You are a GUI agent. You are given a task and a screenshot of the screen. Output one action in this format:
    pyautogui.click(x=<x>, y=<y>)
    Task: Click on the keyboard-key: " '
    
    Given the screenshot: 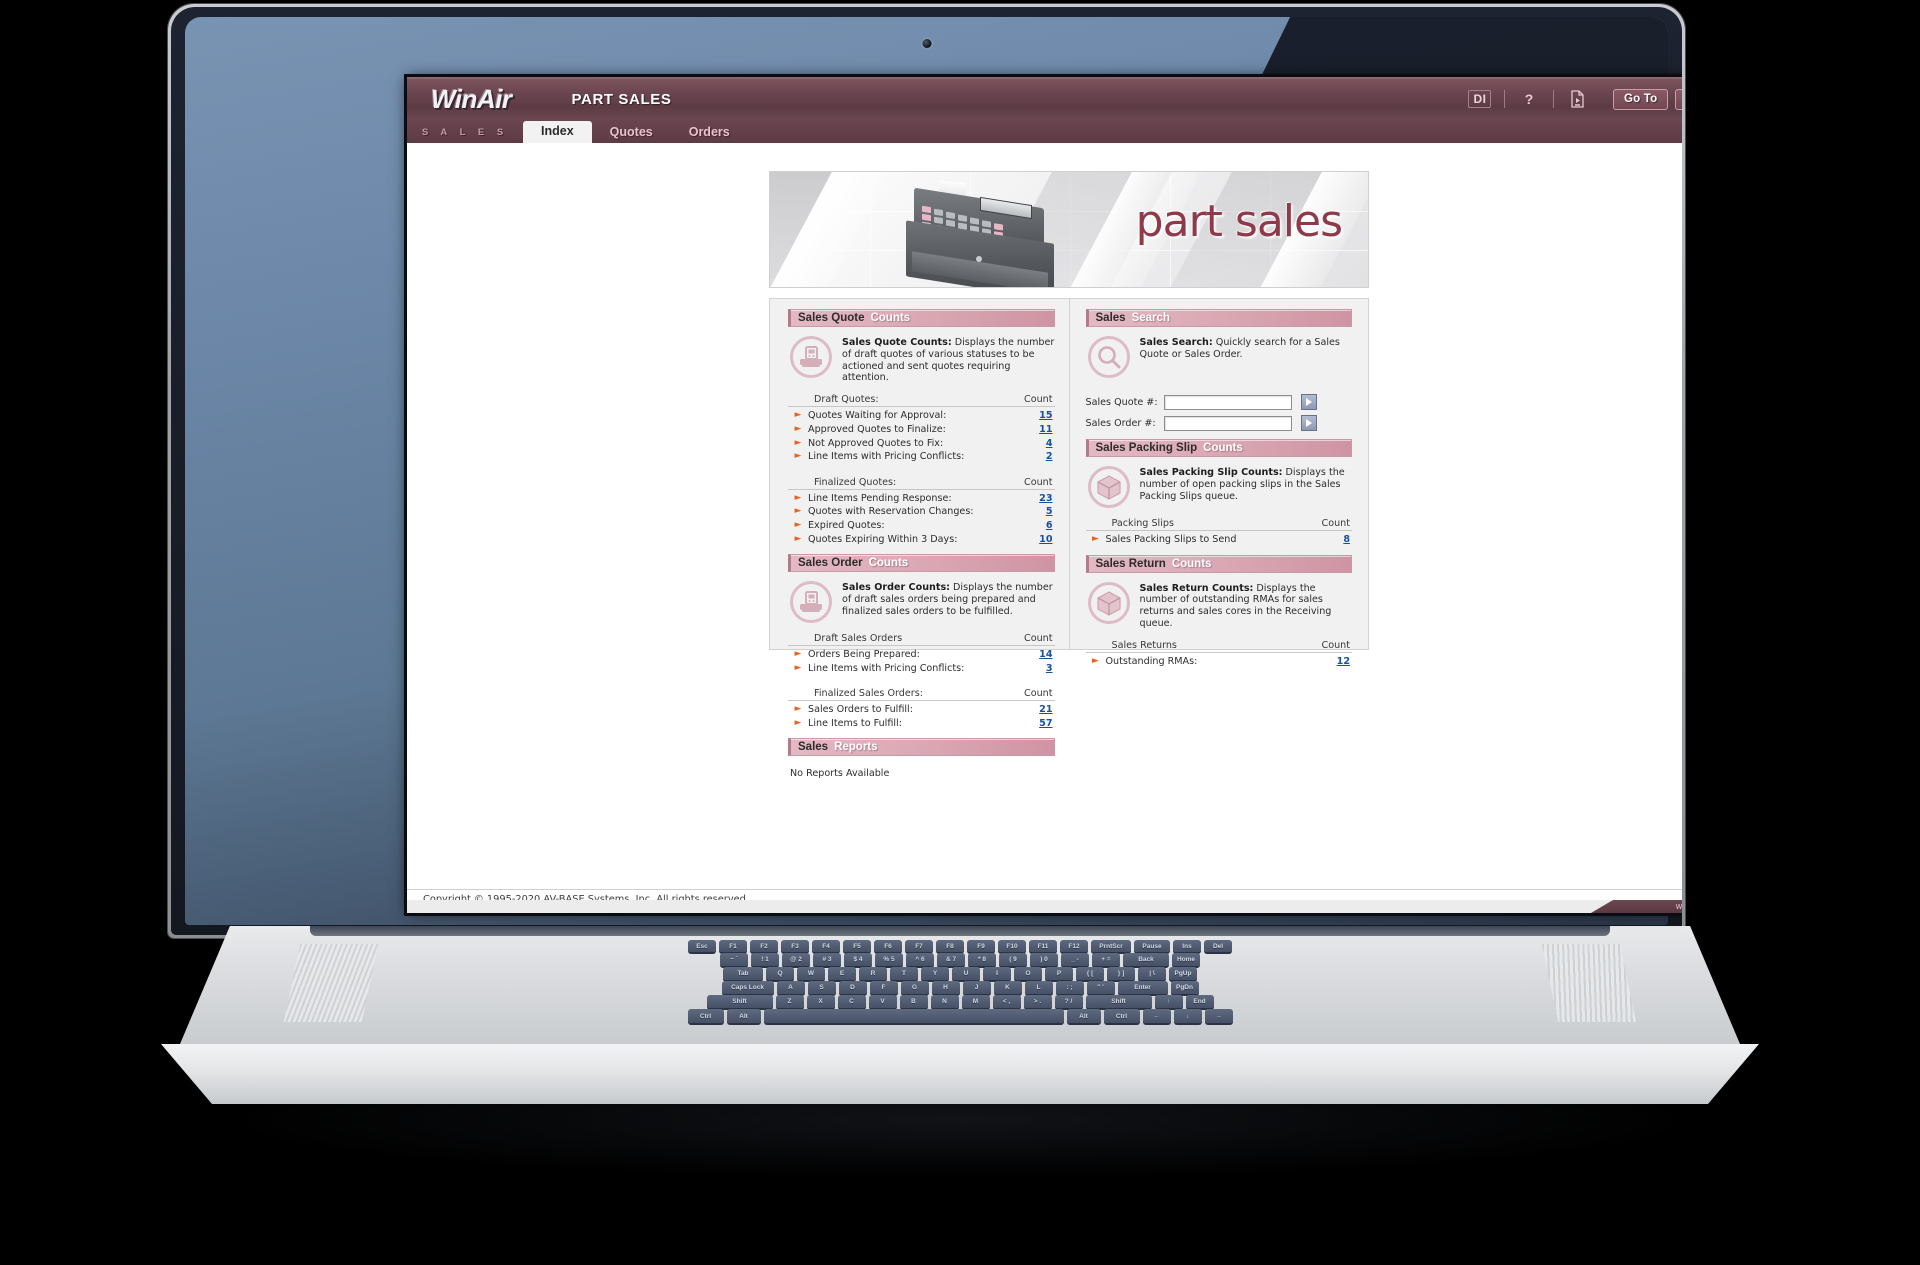 What is the action you would take?
    pyautogui.click(x=1100, y=987)
    